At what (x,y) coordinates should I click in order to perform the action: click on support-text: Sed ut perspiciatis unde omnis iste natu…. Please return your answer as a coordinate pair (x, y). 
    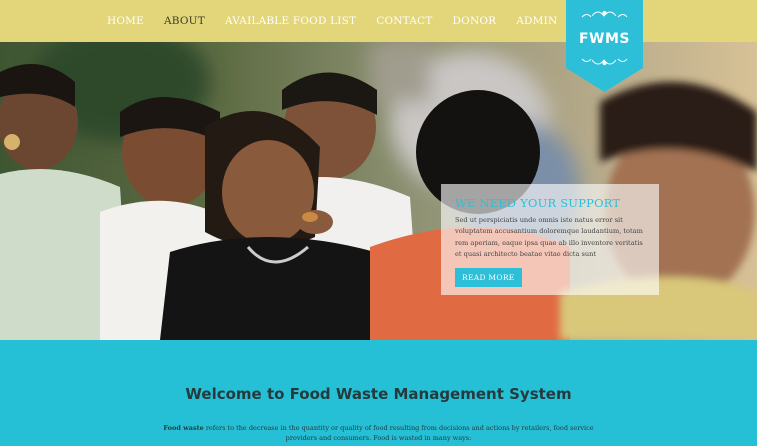
    Looking at the image, I should click on (549, 237).